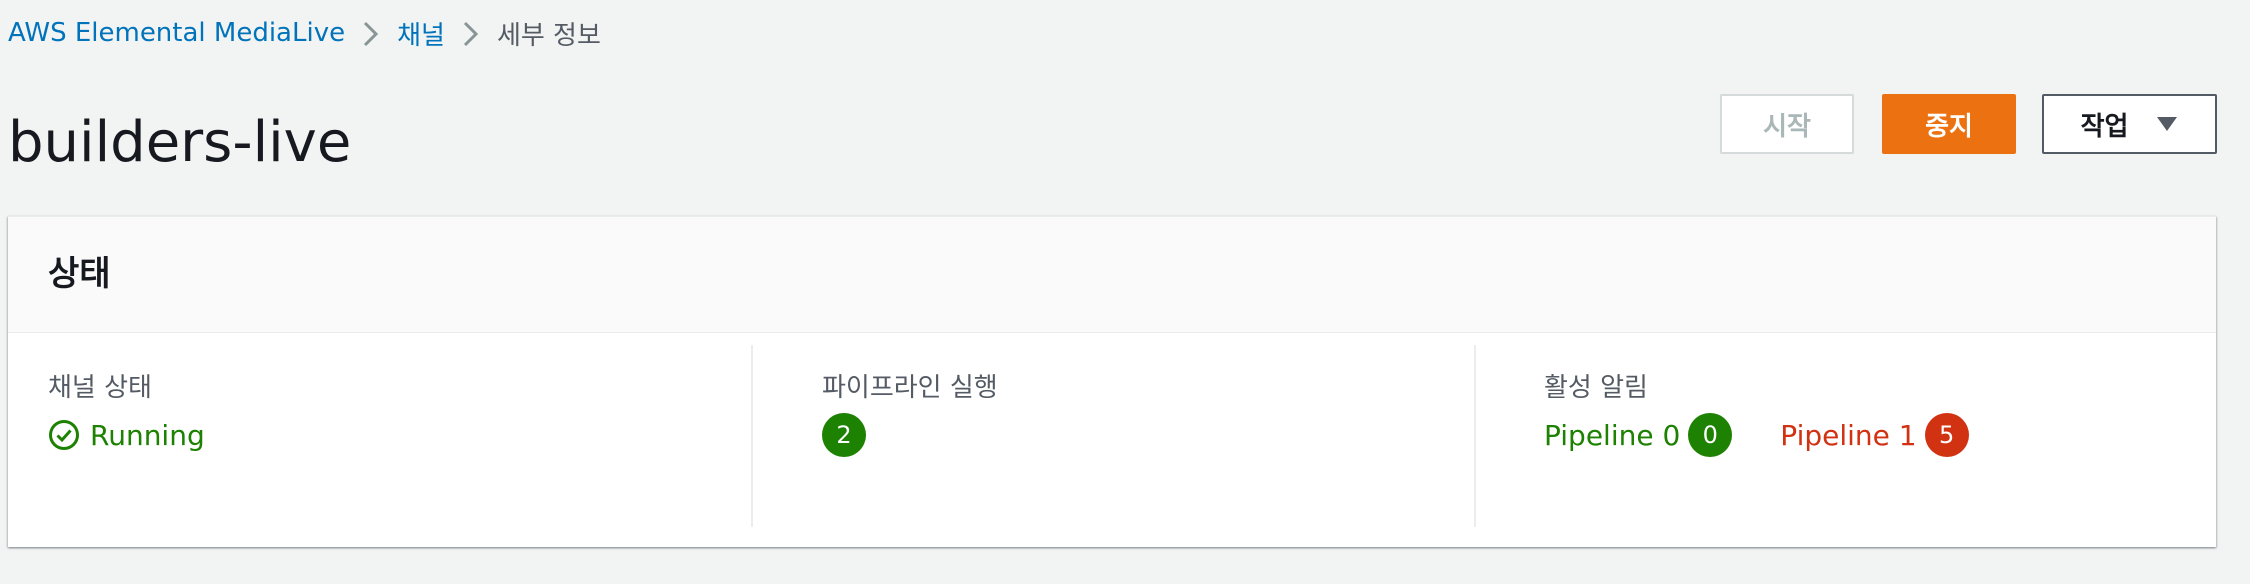 This screenshot has height=584, width=2250. I want to click on pipeline-0-alarms-link: Pipeline 0 0, so click(1638, 435).